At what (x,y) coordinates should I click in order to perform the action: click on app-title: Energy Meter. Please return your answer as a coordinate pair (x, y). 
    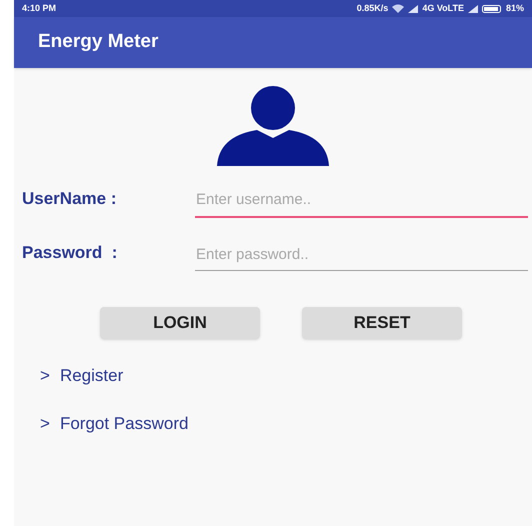
    Looking at the image, I should click on (98, 42).